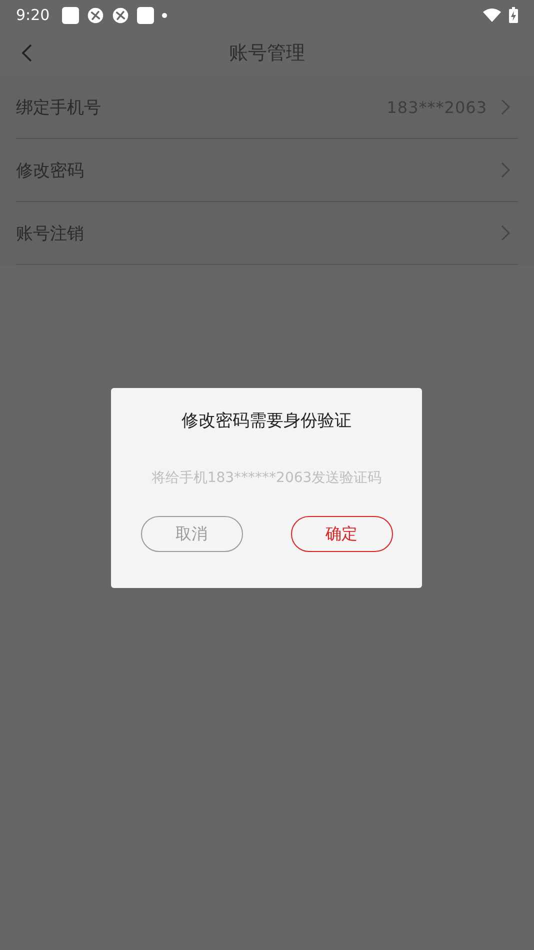 This screenshot has height=950, width=534. Describe the element at coordinates (50, 233) in the screenshot. I see `setting-label: 账号注销` at that location.